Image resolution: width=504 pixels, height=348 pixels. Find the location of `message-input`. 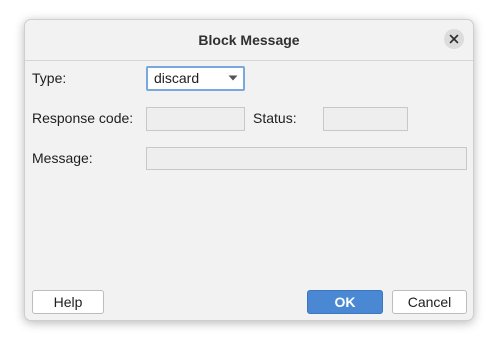

message-input is located at coordinates (306, 158).